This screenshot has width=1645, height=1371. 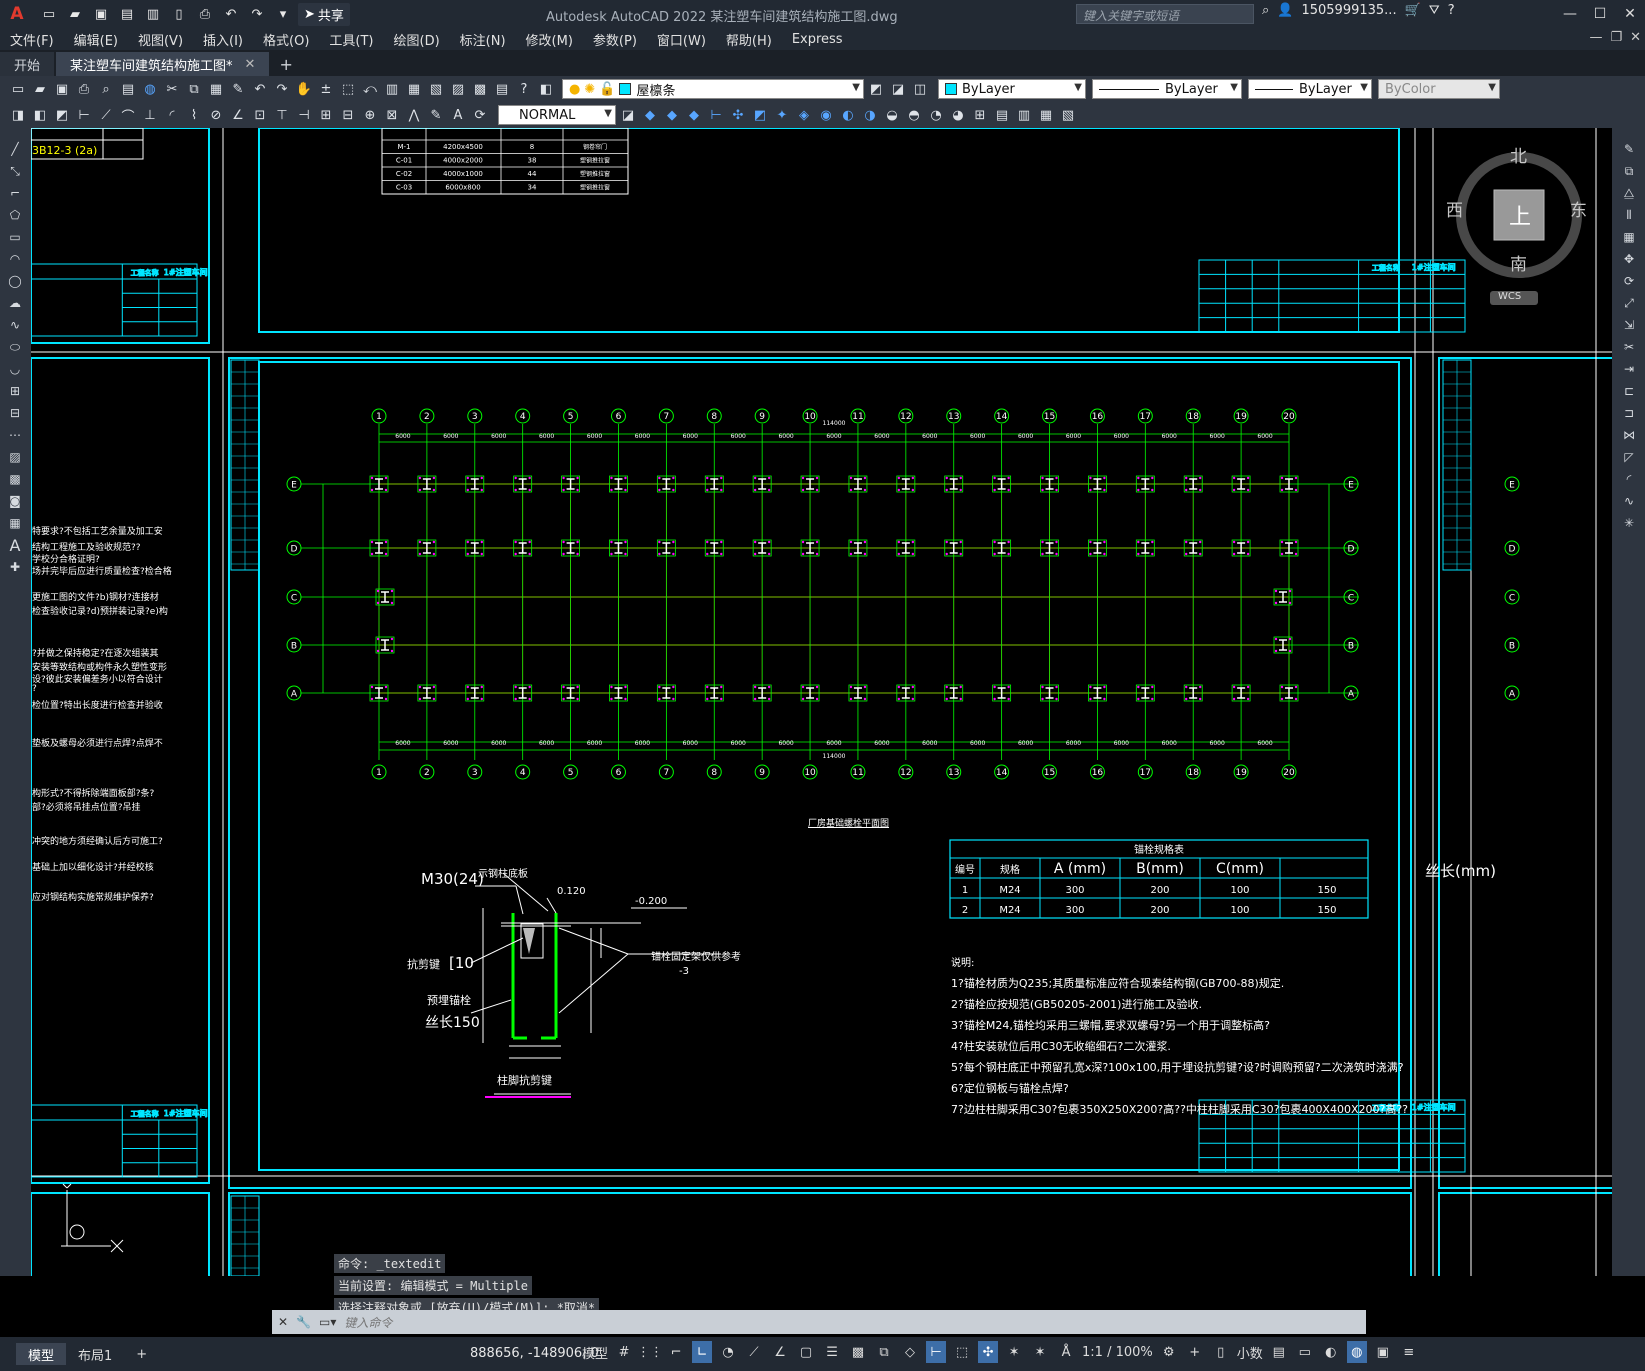 What do you see at coordinates (238, 115) in the screenshot?
I see `angular-icon: ∠` at bounding box center [238, 115].